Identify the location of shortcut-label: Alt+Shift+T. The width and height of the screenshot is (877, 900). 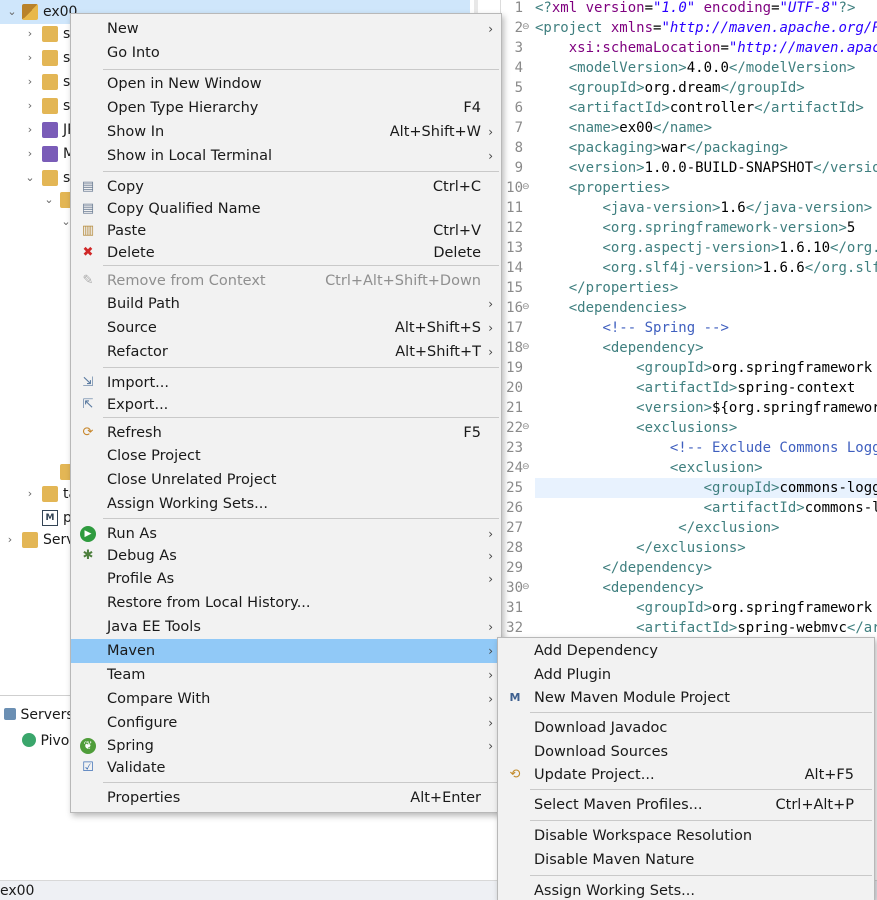
(438, 352).